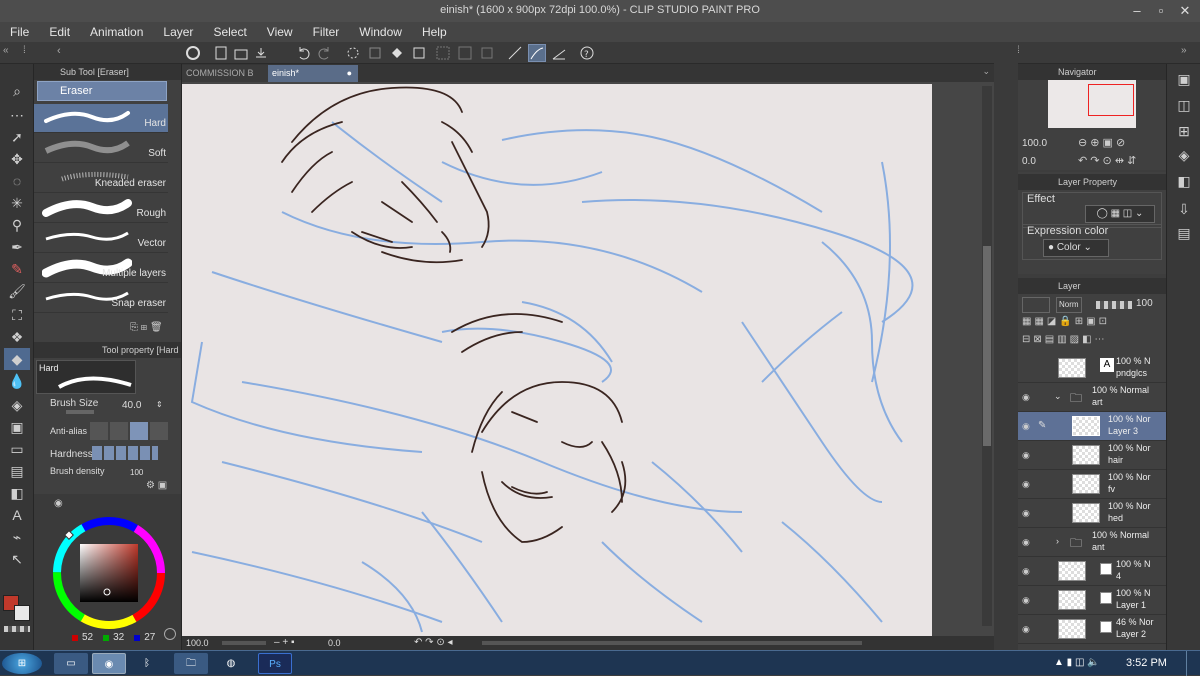  Describe the element at coordinates (261, 53) in the screenshot. I see `save-icon` at that location.